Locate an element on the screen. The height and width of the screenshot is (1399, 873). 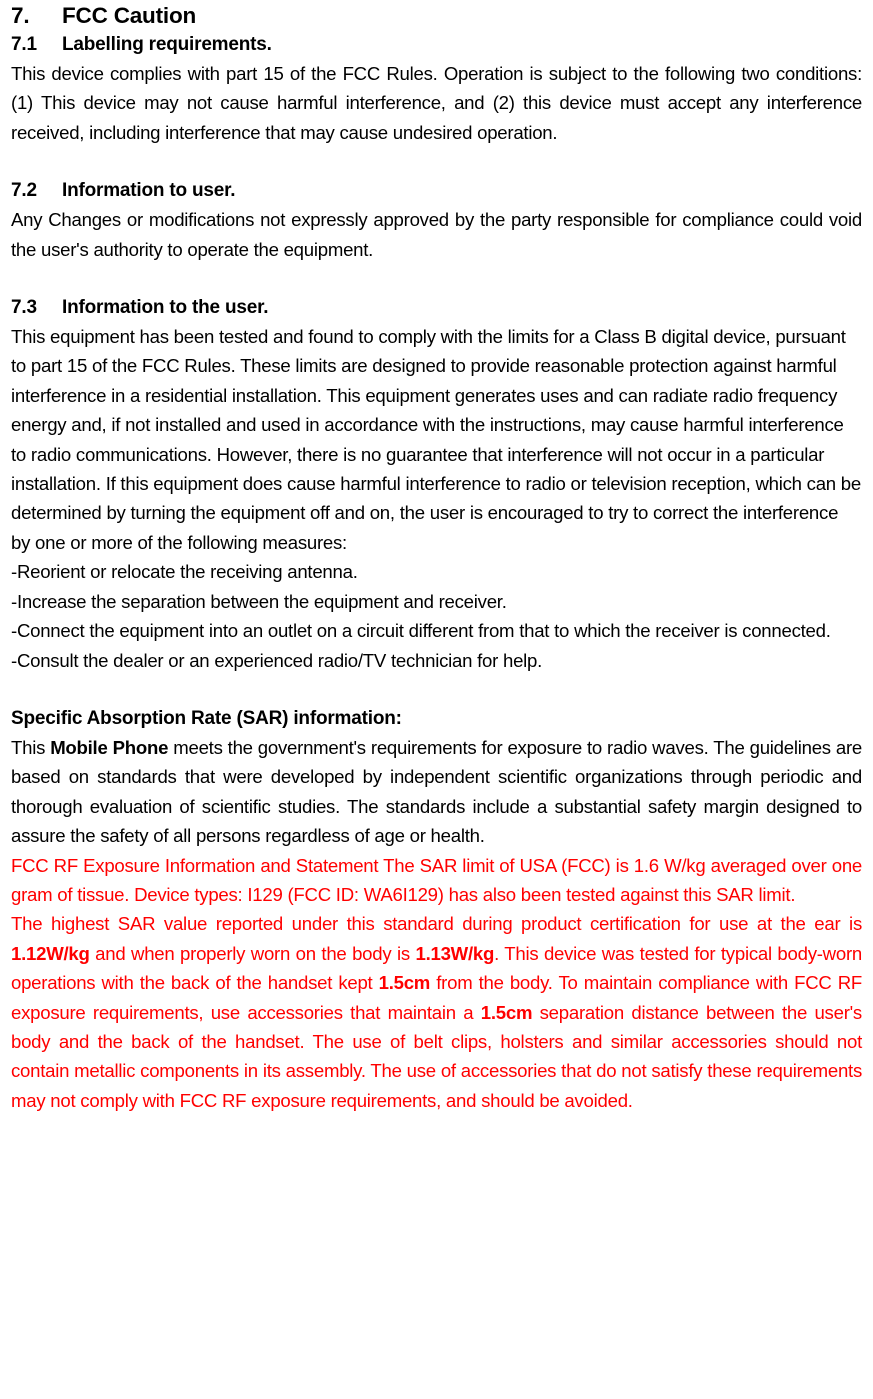
sar-ear-value: 1.12W/kg is located at coordinates (50, 953).